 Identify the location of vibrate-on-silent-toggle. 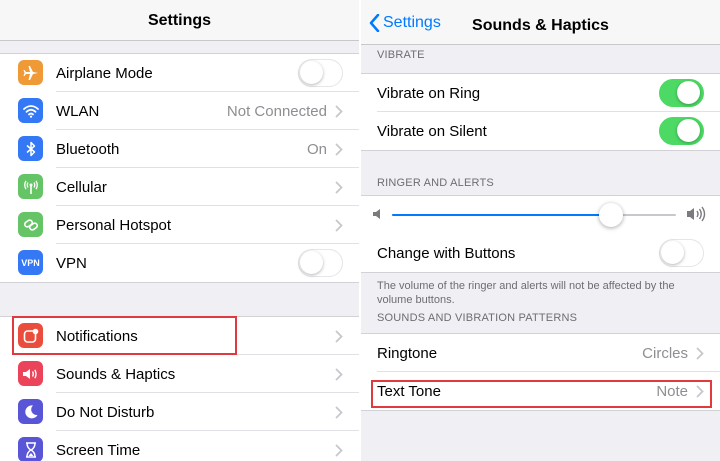
(681, 131).